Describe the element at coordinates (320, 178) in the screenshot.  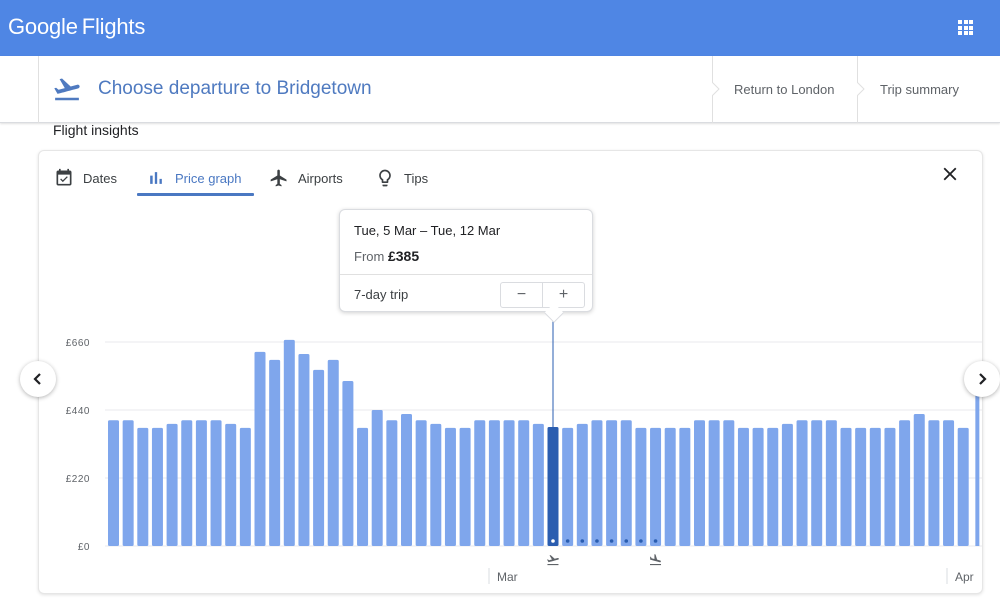
I see `tab-airports-label: Airports` at that location.